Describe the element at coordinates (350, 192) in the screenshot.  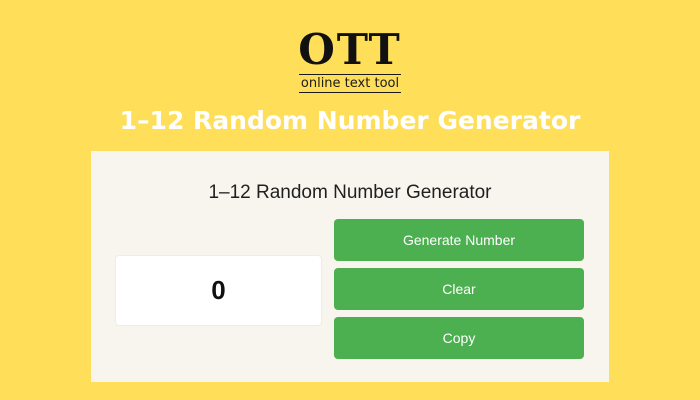
I see `card-title: 1–12 Random Number Generator` at that location.